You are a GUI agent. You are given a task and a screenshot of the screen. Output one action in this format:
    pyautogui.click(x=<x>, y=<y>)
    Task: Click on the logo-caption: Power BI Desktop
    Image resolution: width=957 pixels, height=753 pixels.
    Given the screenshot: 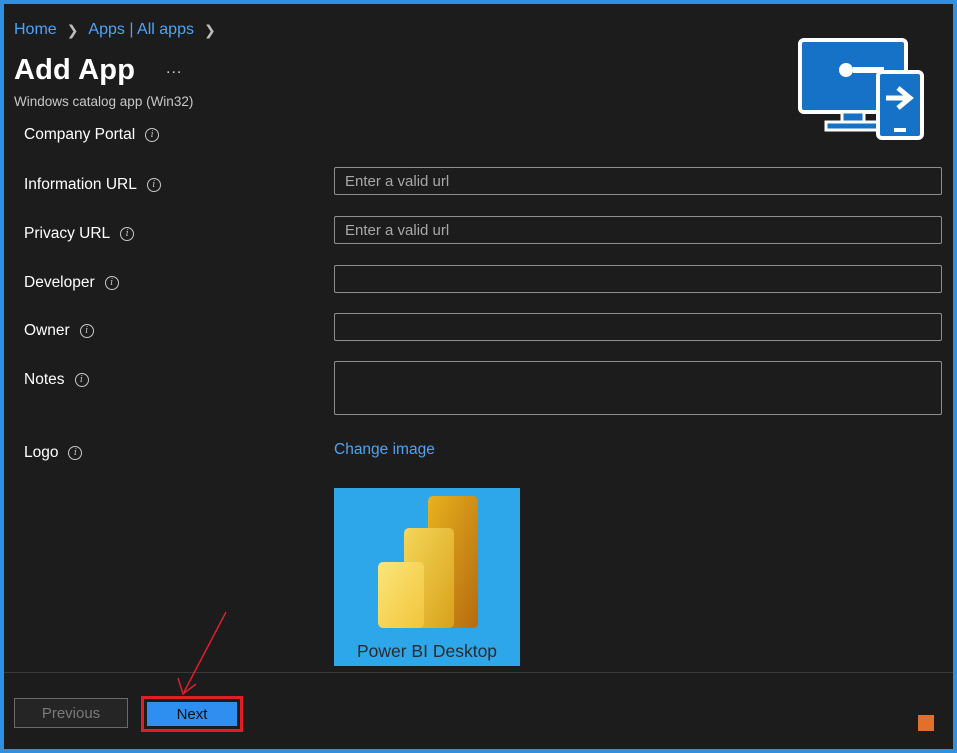 What is the action you would take?
    pyautogui.click(x=427, y=651)
    